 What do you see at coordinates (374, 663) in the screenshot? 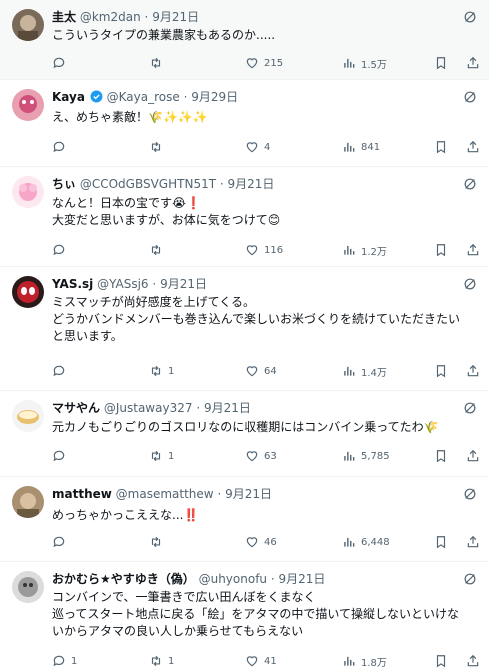
I see `view-count: 1.8万` at bounding box center [374, 663].